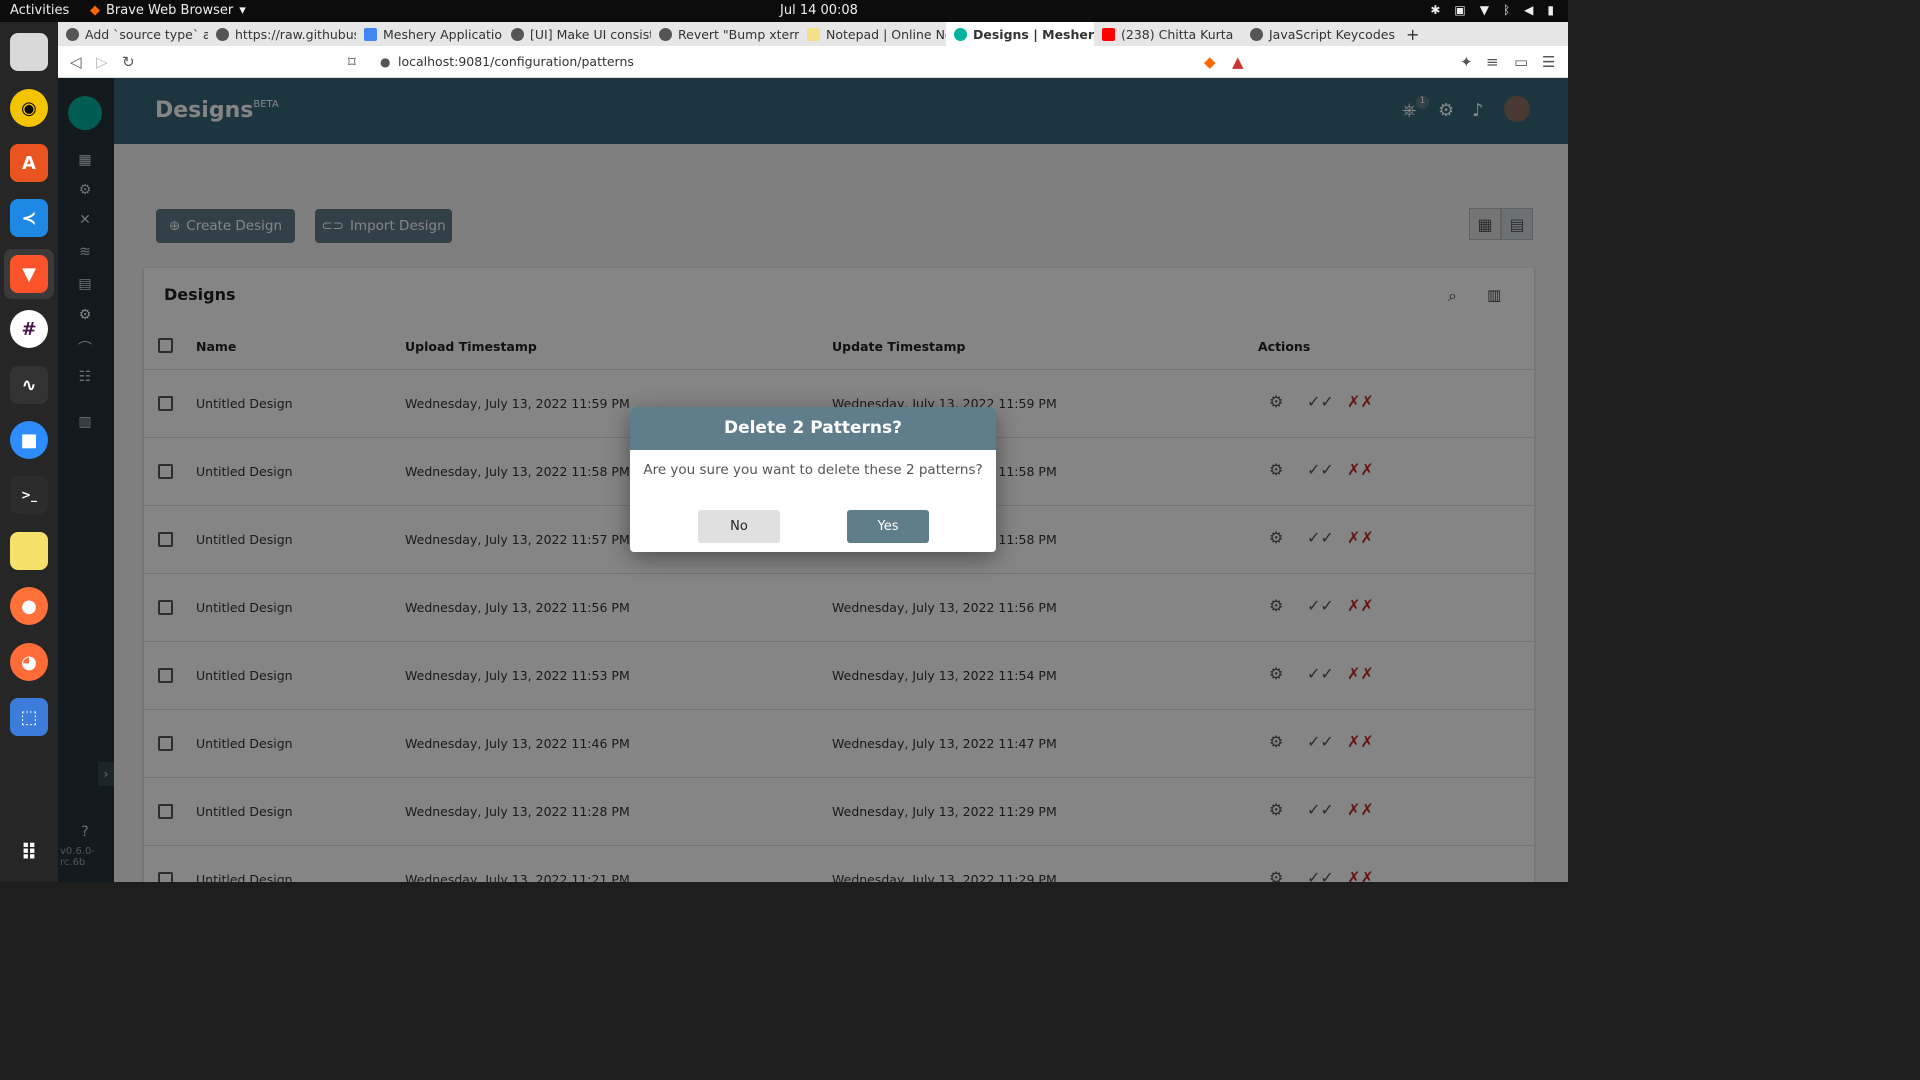 The image size is (1920, 1080). I want to click on tab-8: (238) Chitta Kurta, so click(1168, 34).